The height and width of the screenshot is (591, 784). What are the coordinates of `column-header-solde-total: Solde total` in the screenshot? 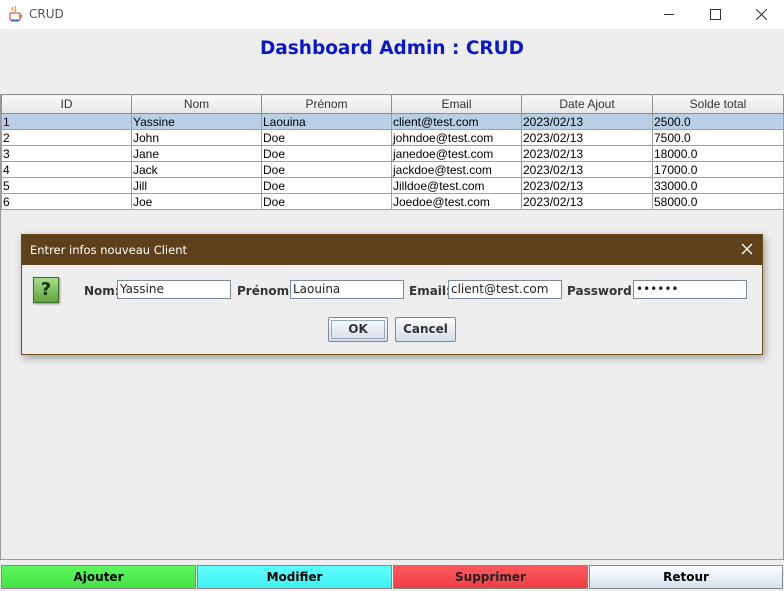 It's located at (718, 104).